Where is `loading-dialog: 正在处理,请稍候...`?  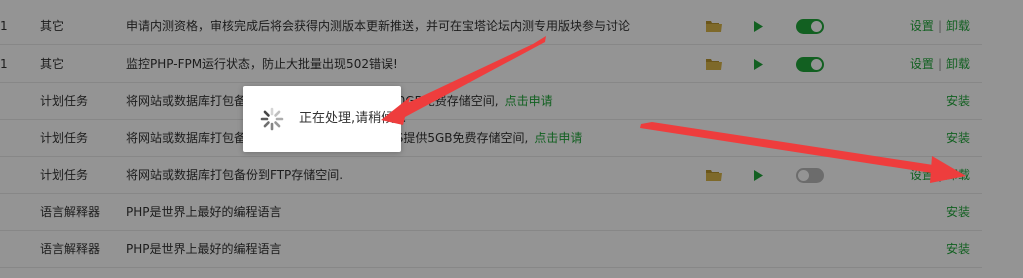 loading-dialog: 正在处理,请稍候... is located at coordinates (325, 119).